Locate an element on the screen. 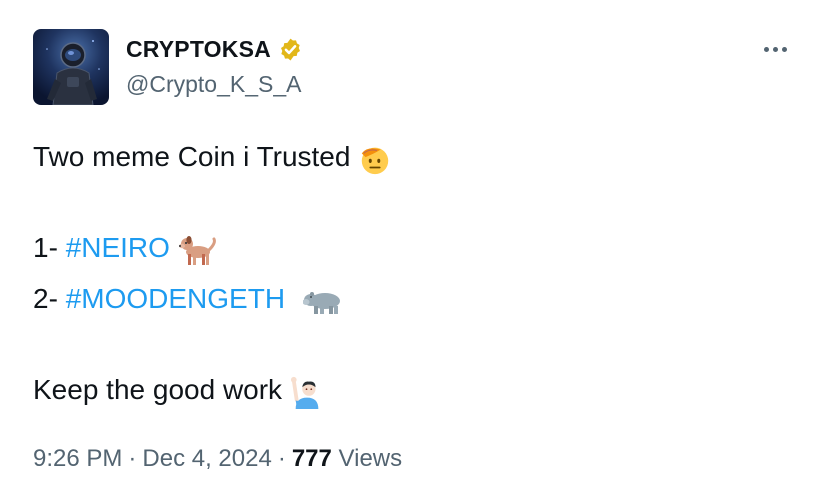 This screenshot has width=829, height=504. hippopotamus-icon is located at coordinates (322, 302).